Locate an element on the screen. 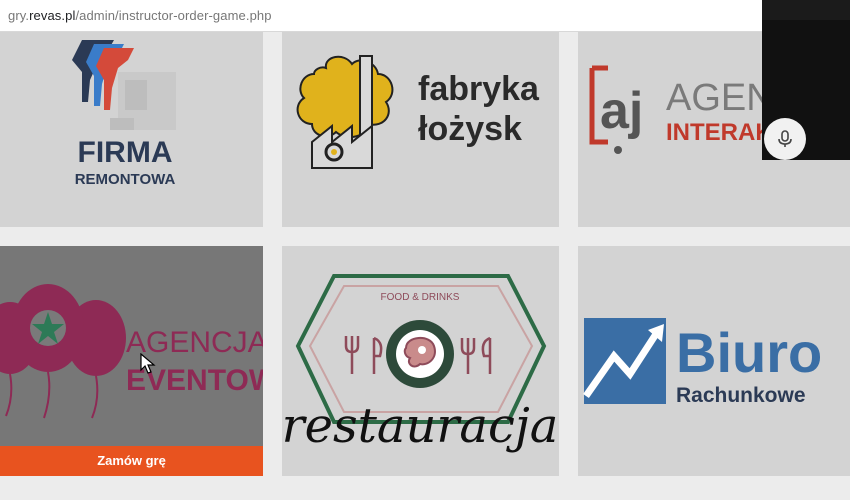 The image size is (850, 500). restauracja-logo: FOOD & DRINKS restauracja is located at coordinates (420, 364).